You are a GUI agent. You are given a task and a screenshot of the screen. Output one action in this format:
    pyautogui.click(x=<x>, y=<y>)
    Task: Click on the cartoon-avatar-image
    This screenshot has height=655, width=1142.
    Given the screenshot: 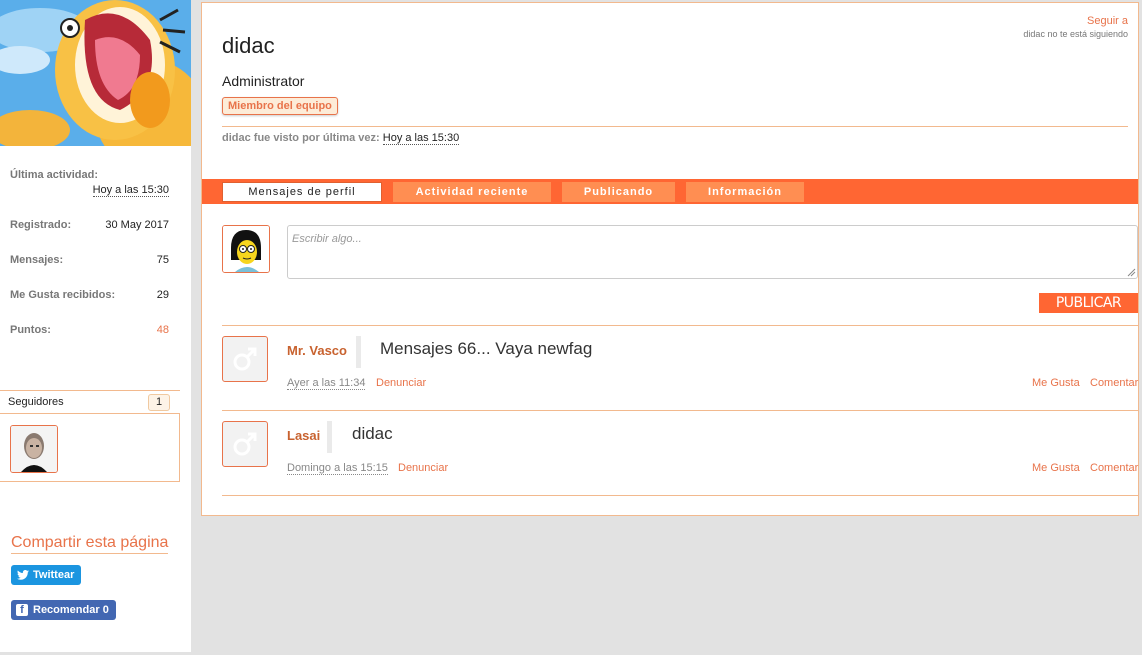 What is the action you would take?
    pyautogui.click(x=246, y=249)
    